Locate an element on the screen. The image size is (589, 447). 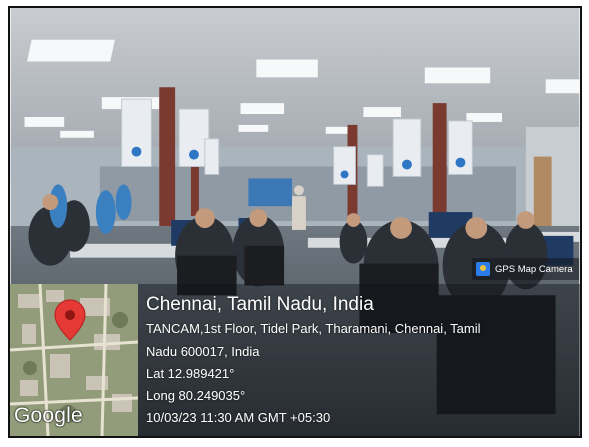
address-line-2: Nadu 600017, India is located at coordinates (203, 351).